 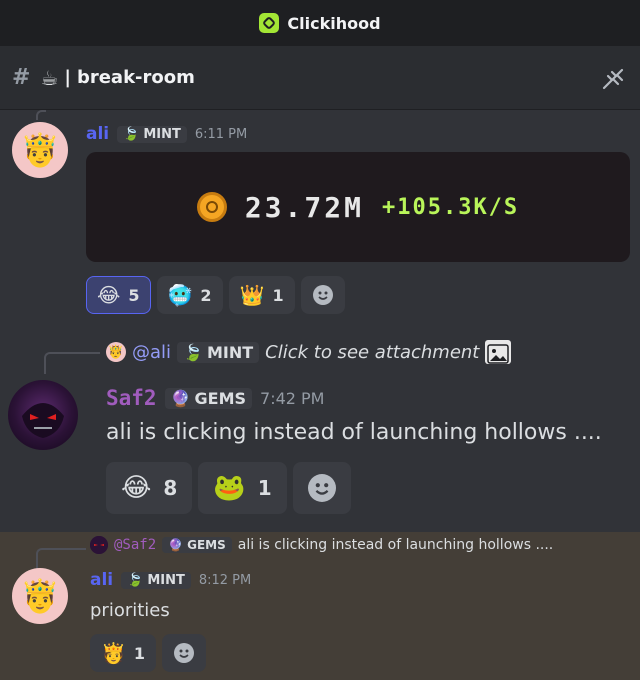 I want to click on reaction-bribe: 🫅 1, so click(x=123, y=653).